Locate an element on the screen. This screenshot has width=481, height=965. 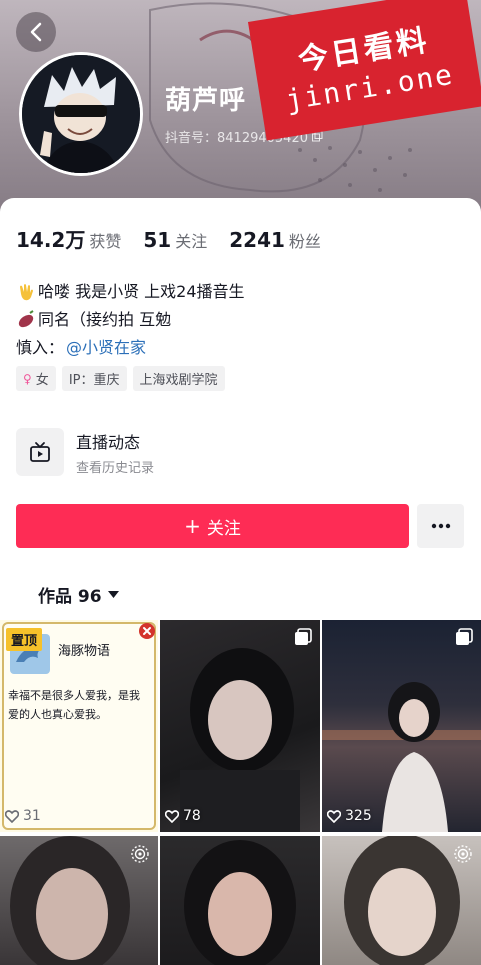
tag-gender: ♀ 女 is located at coordinates (36, 378).